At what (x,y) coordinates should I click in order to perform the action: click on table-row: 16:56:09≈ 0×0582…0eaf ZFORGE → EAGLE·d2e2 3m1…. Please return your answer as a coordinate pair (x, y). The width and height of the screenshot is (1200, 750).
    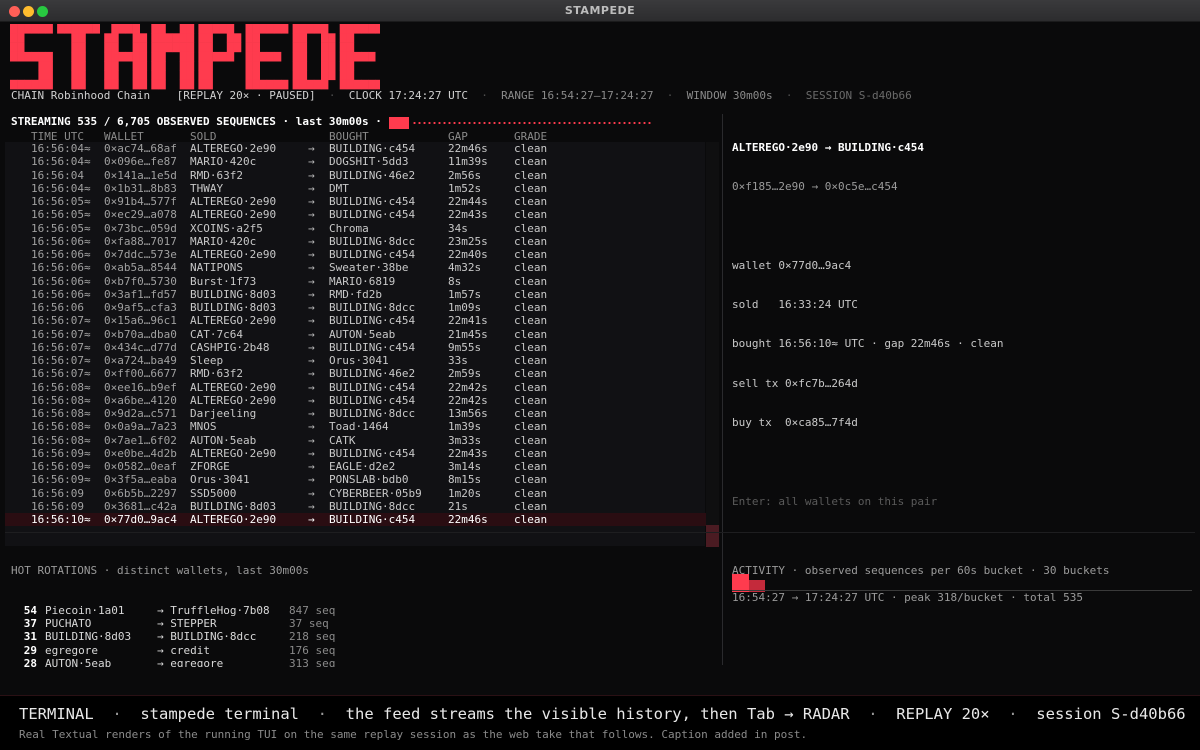
    Looking at the image, I should click on (362, 466).